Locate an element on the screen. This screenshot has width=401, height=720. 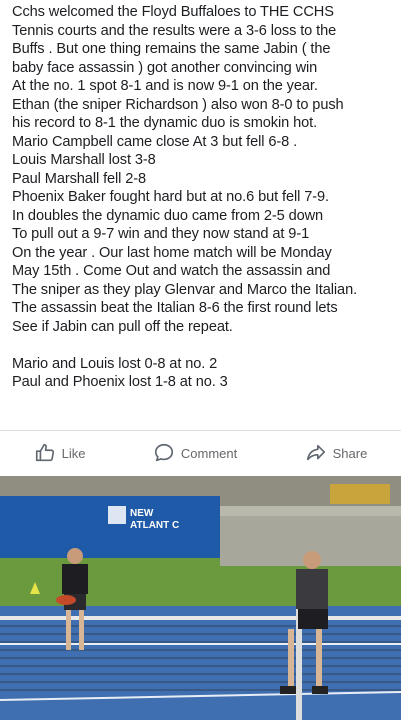
share-icon is located at coordinates (315, 452).